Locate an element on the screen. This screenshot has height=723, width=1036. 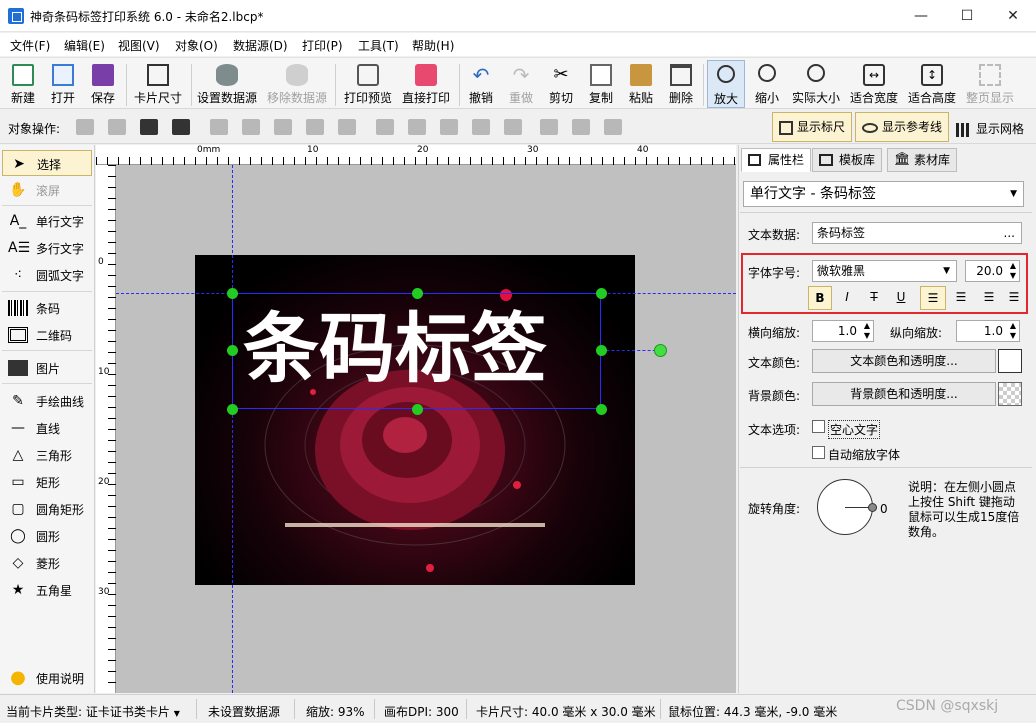
cut-button: ✂ 剪切 is located at coordinates (561, 84).